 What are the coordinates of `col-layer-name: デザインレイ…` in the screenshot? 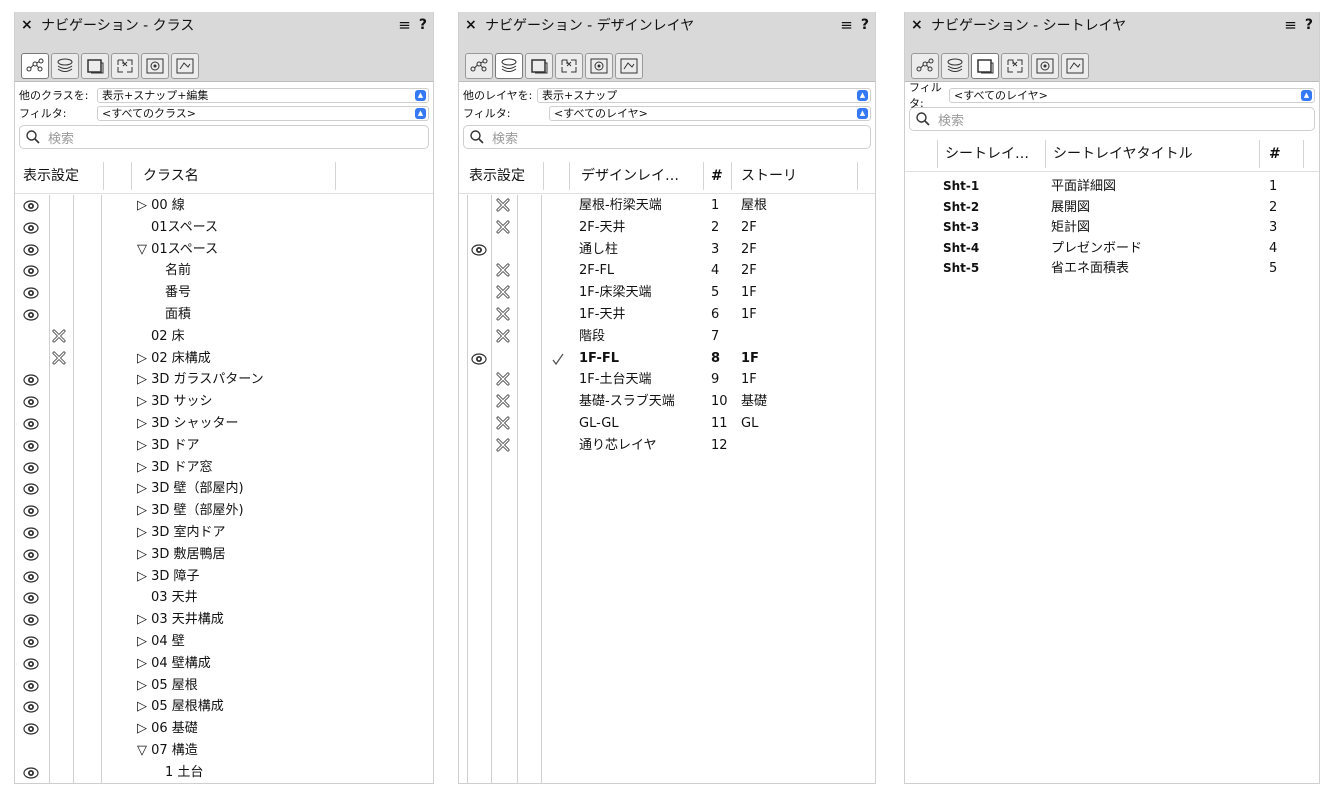 It's located at (630, 176).